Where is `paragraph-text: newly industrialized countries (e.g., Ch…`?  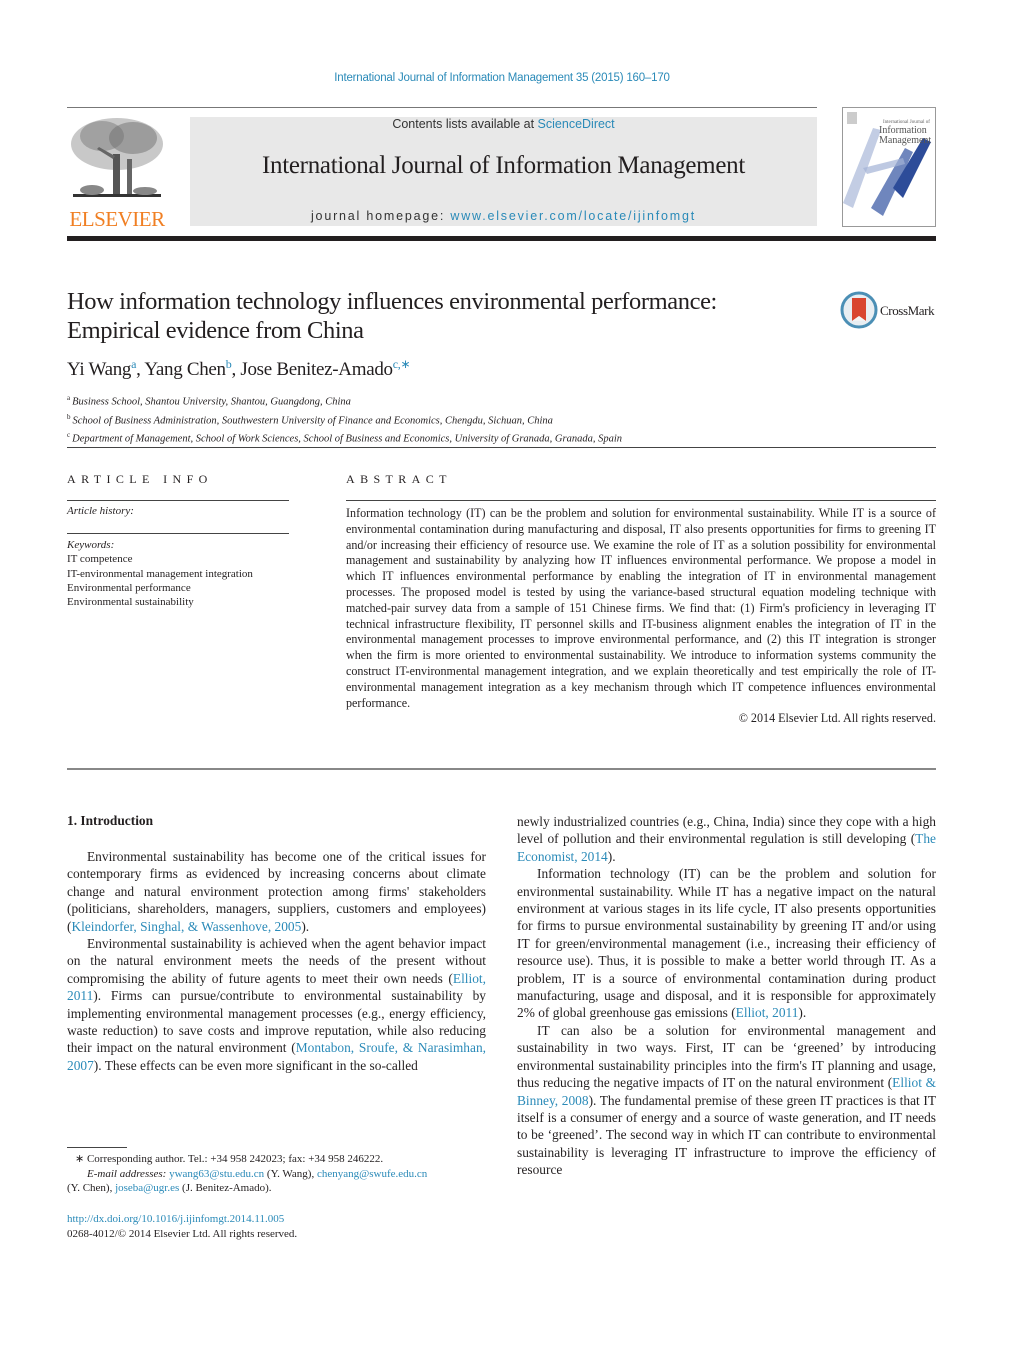
paragraph-text: newly industrialized countries (e.g., Ch… is located at coordinates (726, 830).